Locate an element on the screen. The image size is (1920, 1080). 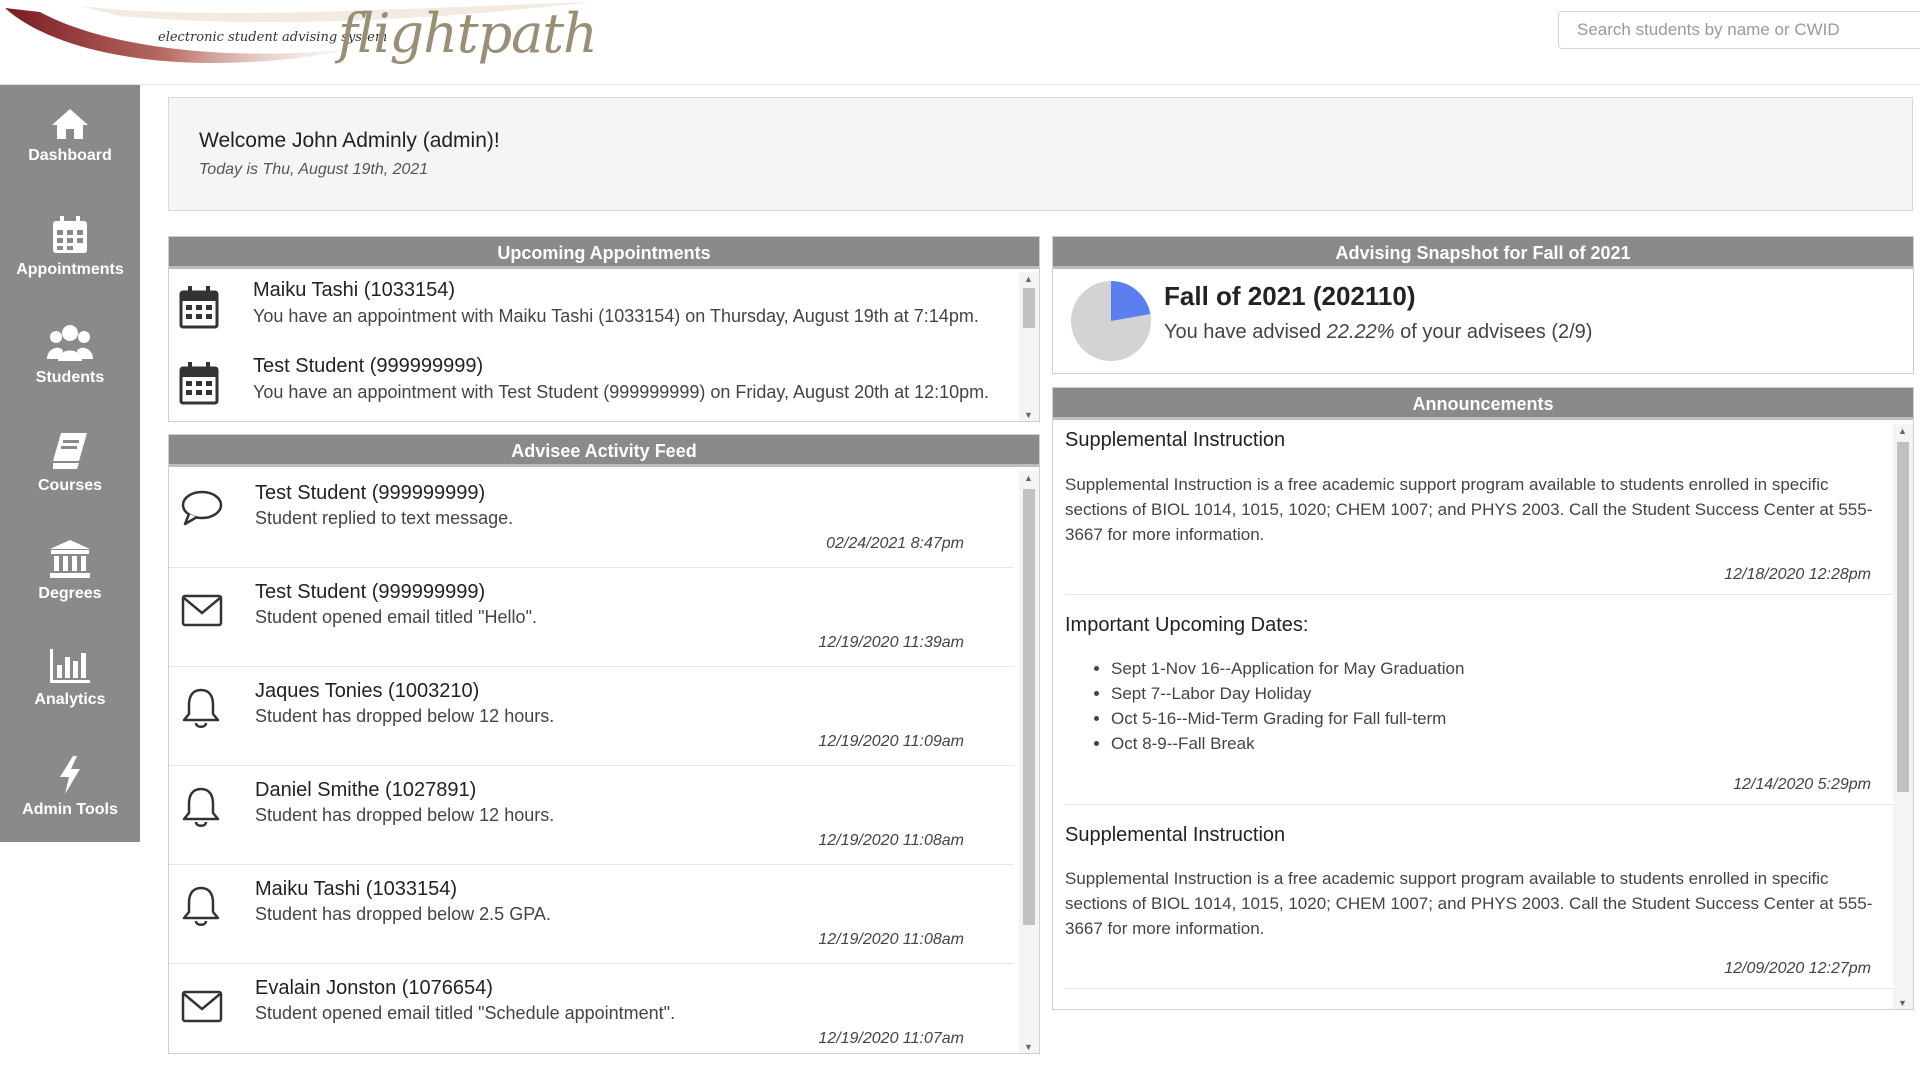
sidebar-item-courses: Courses is located at coordinates (70, 463).